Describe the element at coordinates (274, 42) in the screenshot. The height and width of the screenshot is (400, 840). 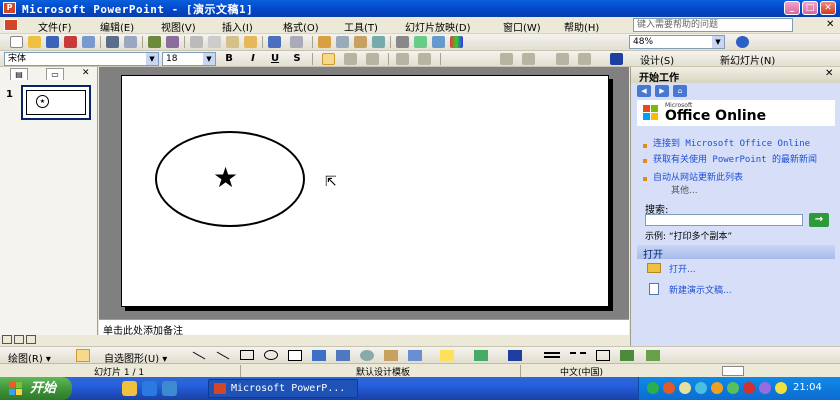
I see `undo-icon` at that location.